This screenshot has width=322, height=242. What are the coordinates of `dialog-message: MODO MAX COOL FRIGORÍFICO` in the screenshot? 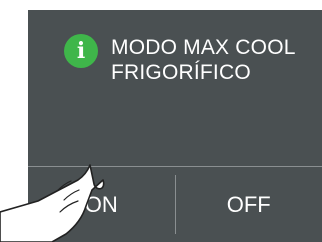 It's located at (213, 60).